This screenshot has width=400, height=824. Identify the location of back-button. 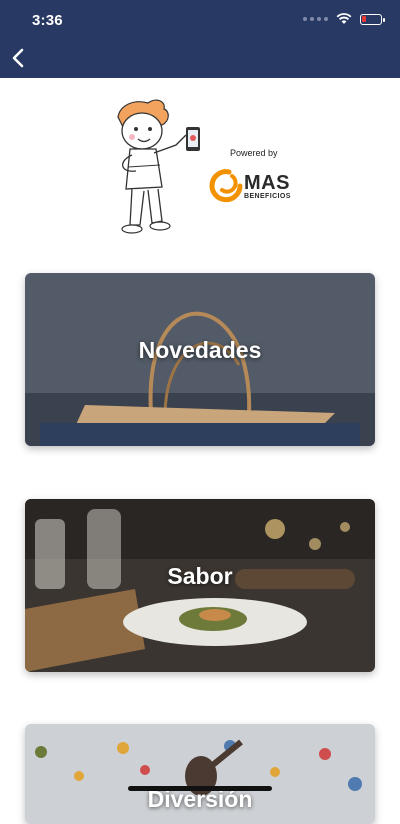
(18, 58).